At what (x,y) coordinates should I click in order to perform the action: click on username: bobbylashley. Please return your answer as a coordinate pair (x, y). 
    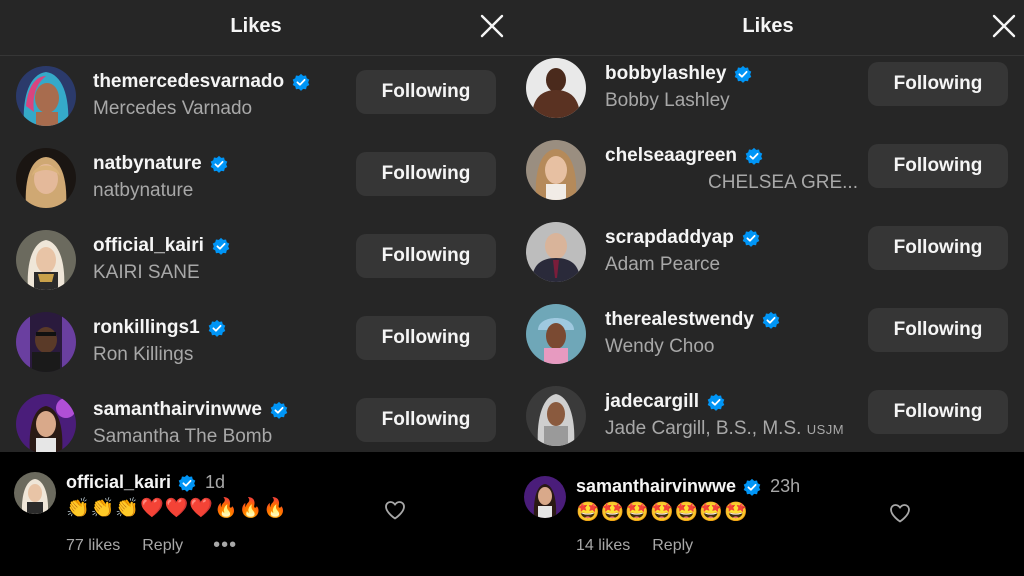
    Looking at the image, I should click on (665, 74).